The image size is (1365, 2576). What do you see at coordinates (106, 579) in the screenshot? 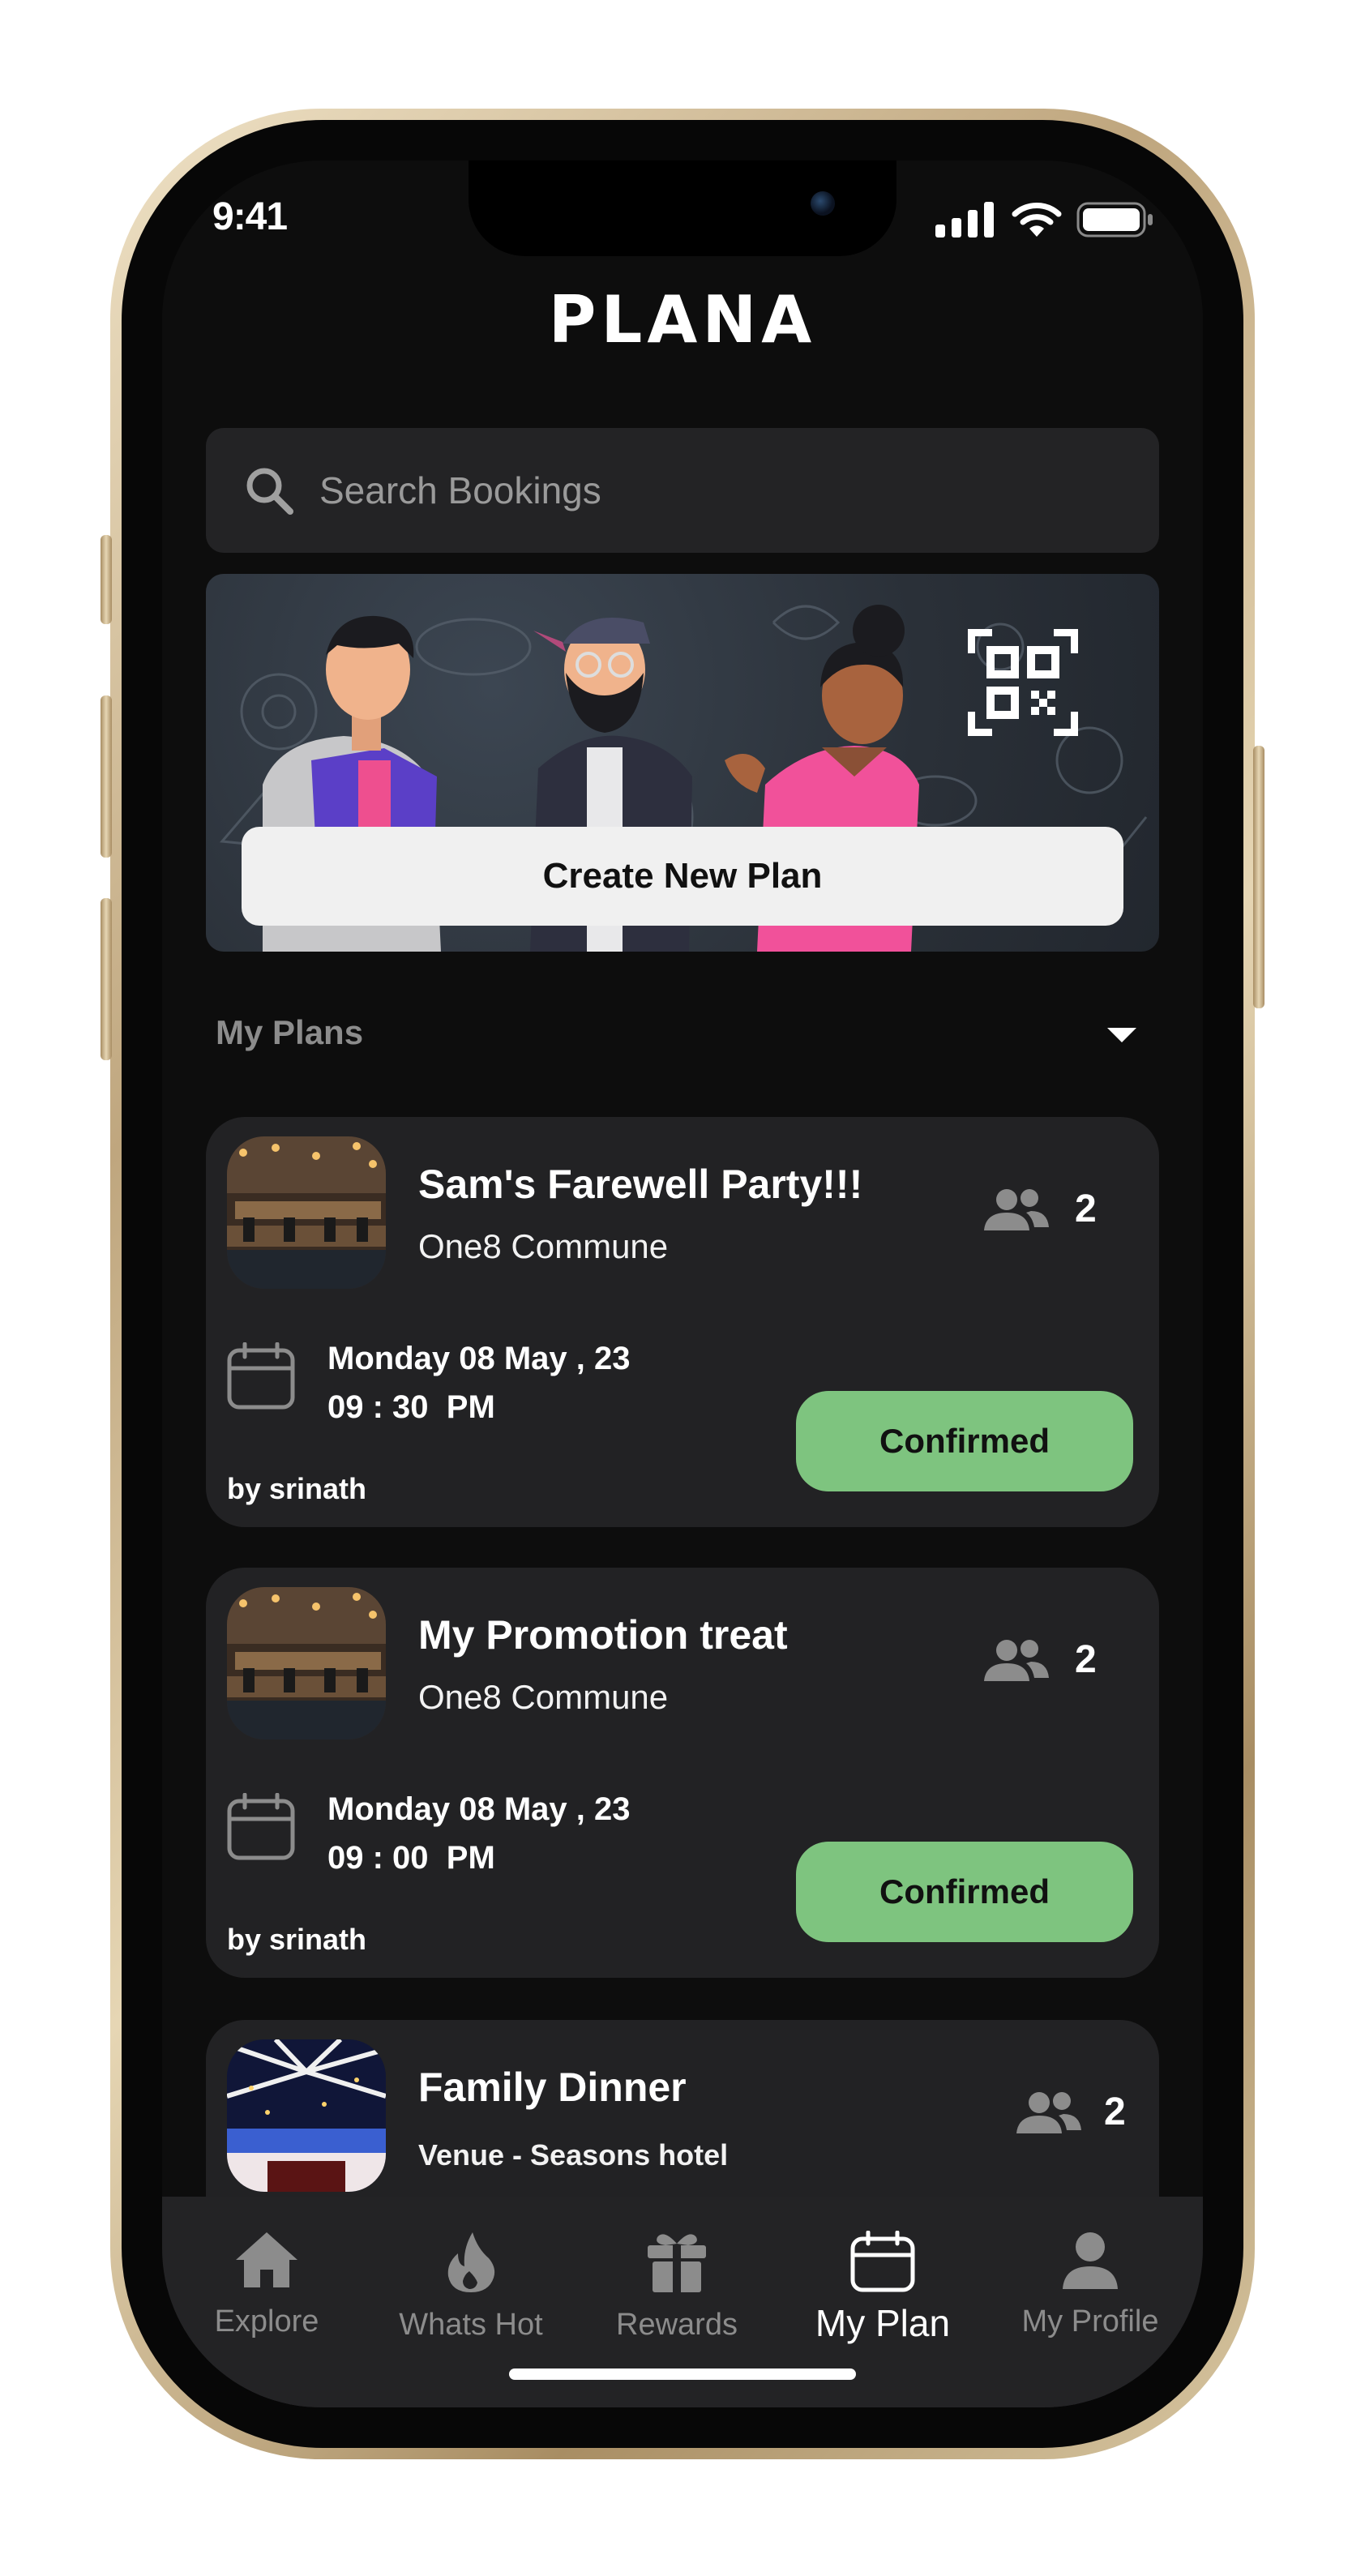
I see `mute-switch` at bounding box center [106, 579].